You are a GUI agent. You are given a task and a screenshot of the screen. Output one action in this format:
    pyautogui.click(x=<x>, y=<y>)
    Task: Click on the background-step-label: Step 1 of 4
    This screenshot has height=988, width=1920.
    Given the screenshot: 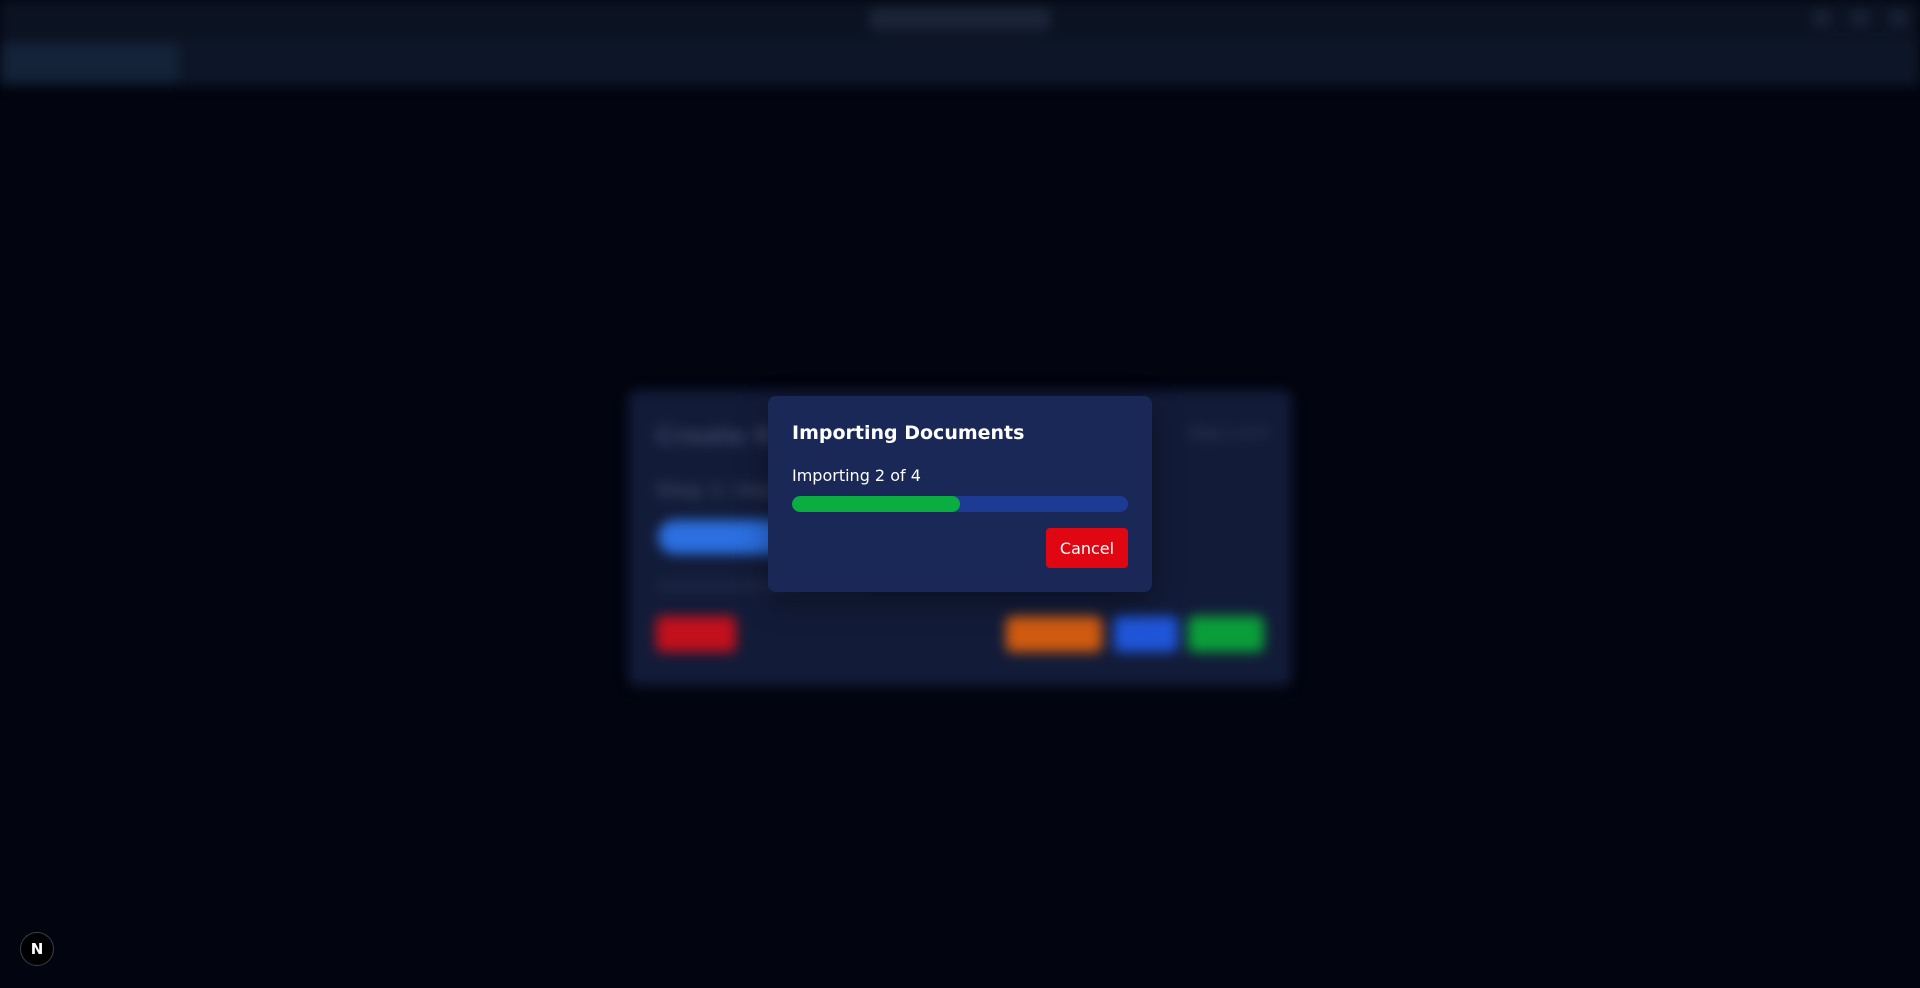 What is the action you would take?
    pyautogui.click(x=1227, y=434)
    